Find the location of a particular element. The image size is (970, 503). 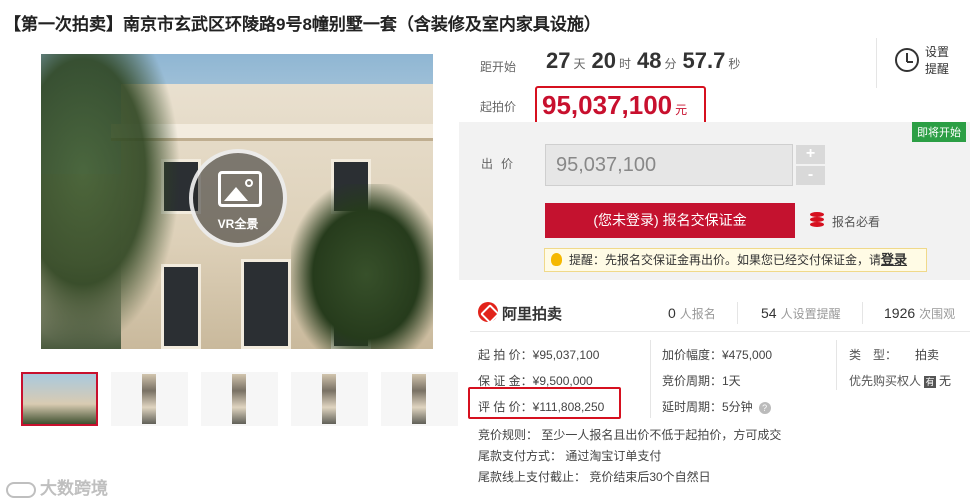

detail-type: 类 型： 拍卖 is located at coordinates (894, 355).